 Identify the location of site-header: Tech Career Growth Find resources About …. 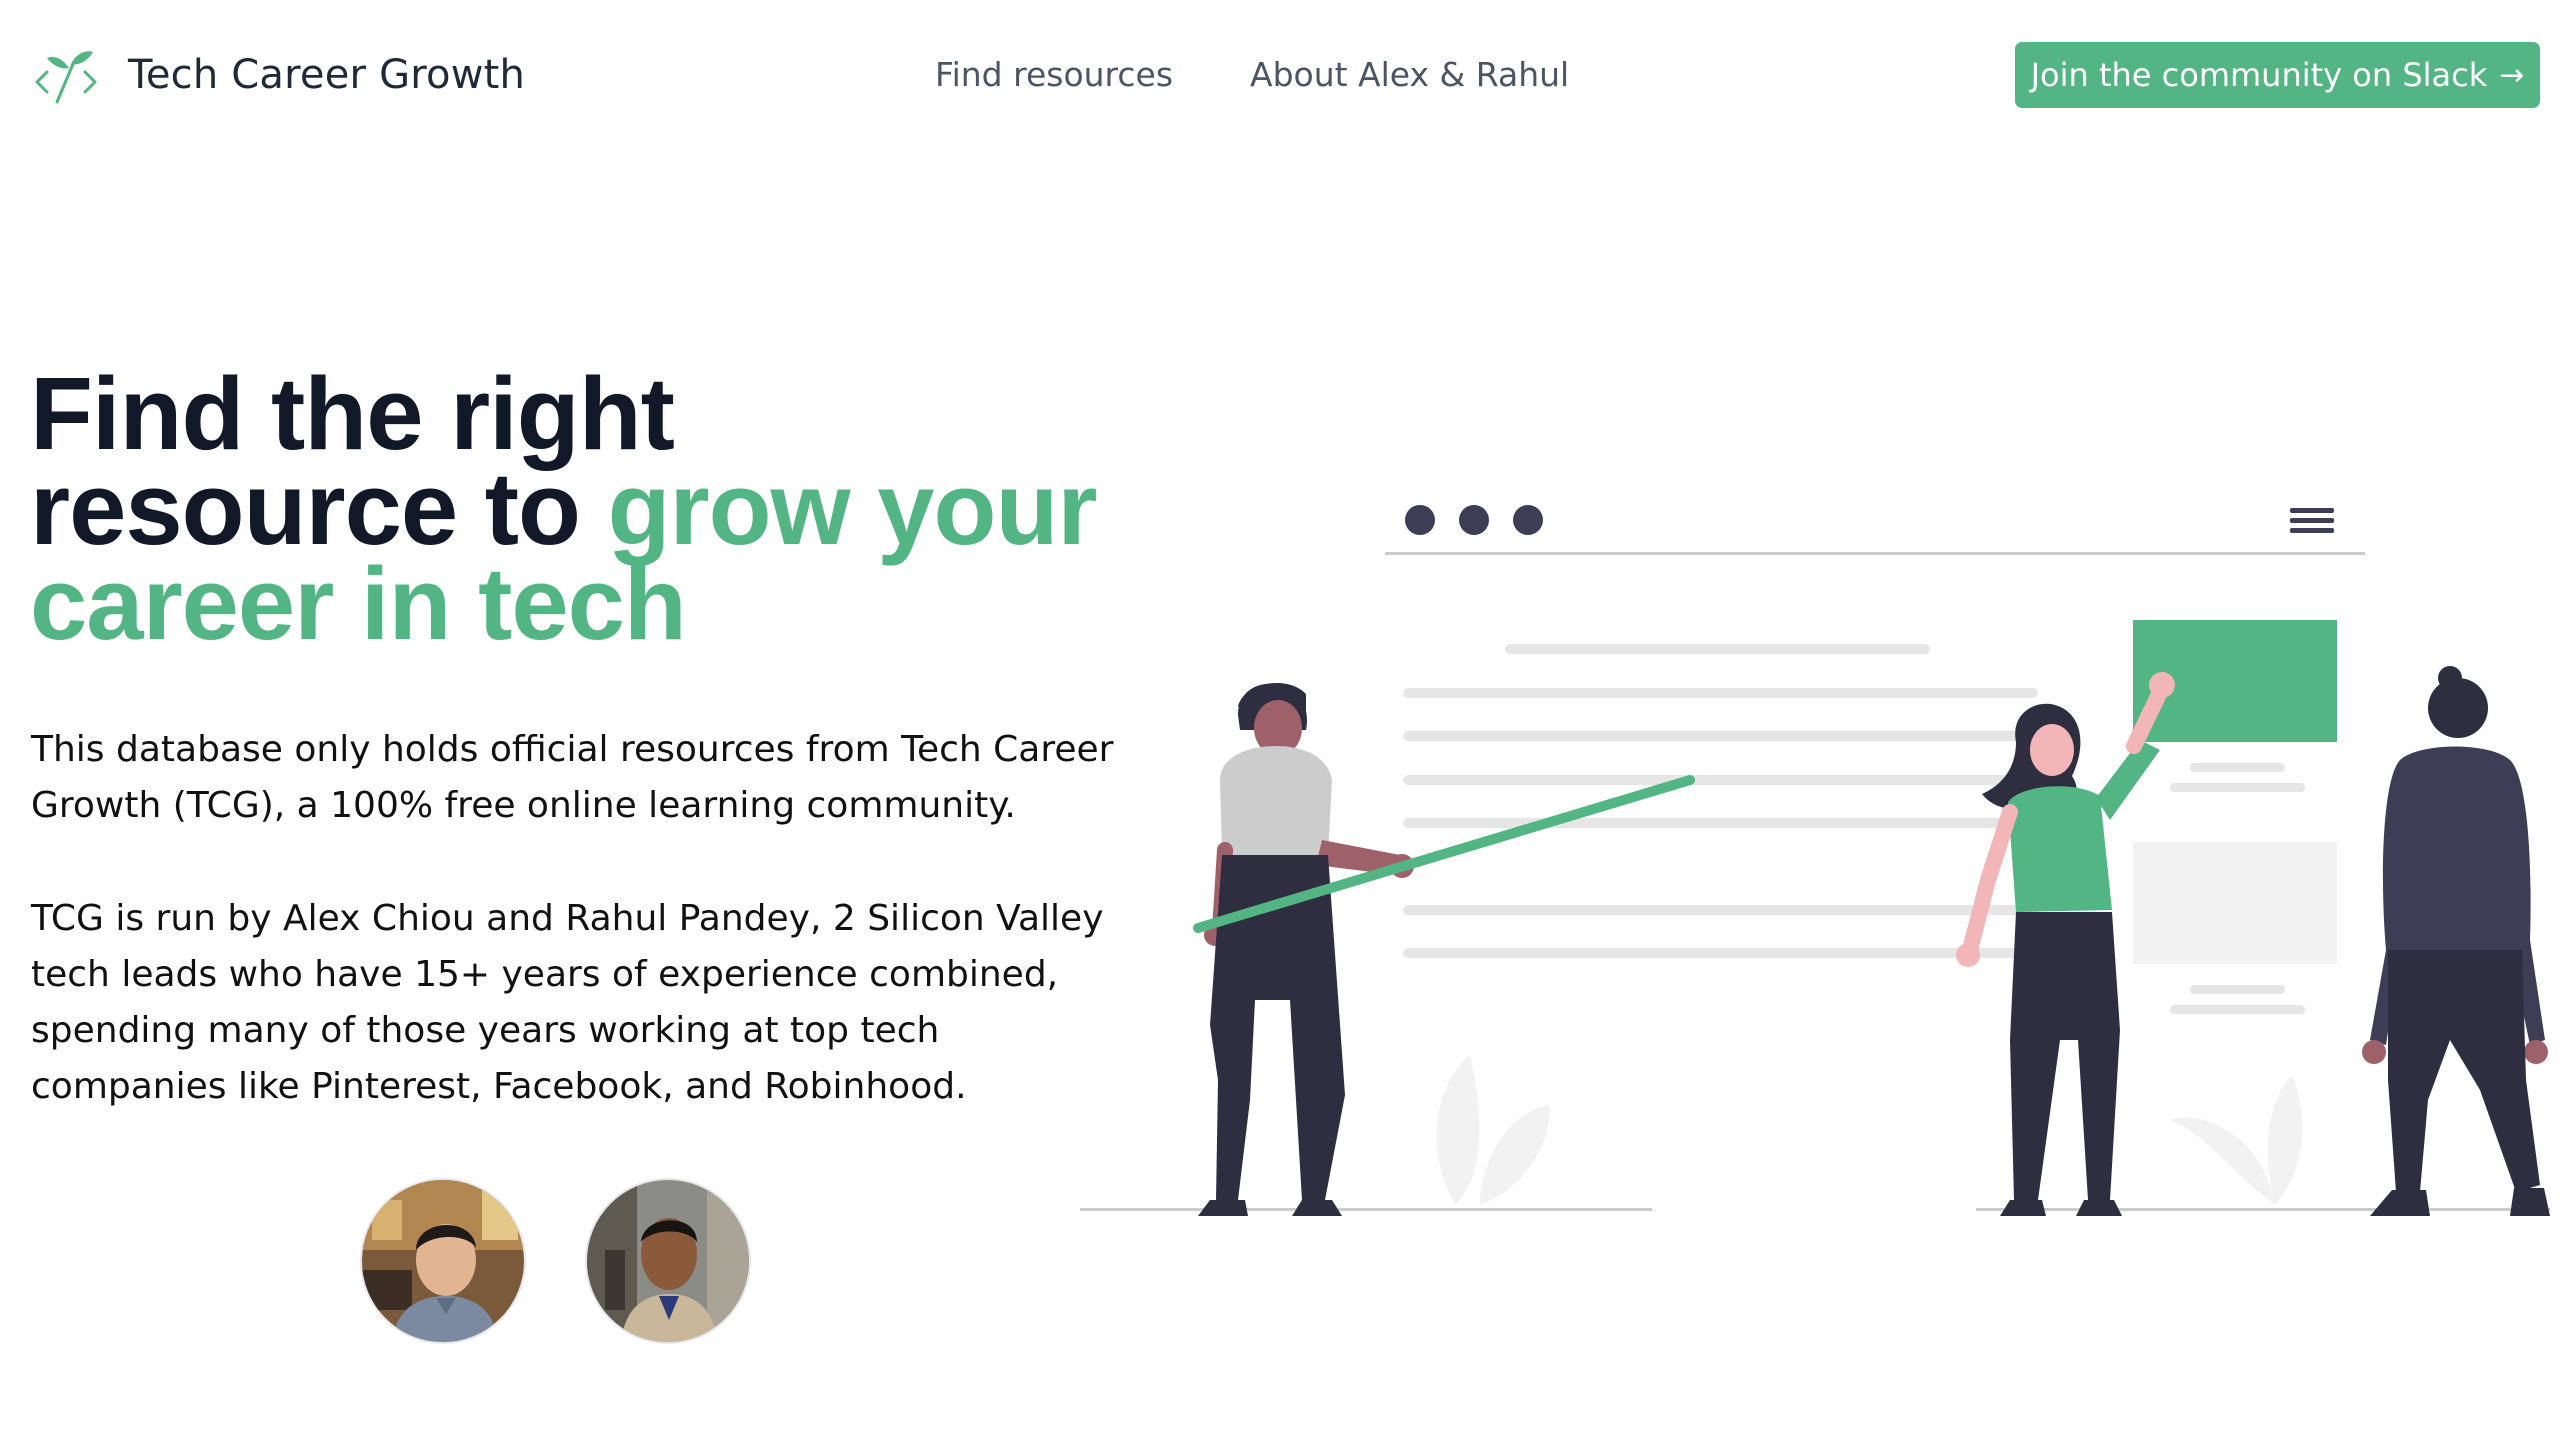
(1280, 75).